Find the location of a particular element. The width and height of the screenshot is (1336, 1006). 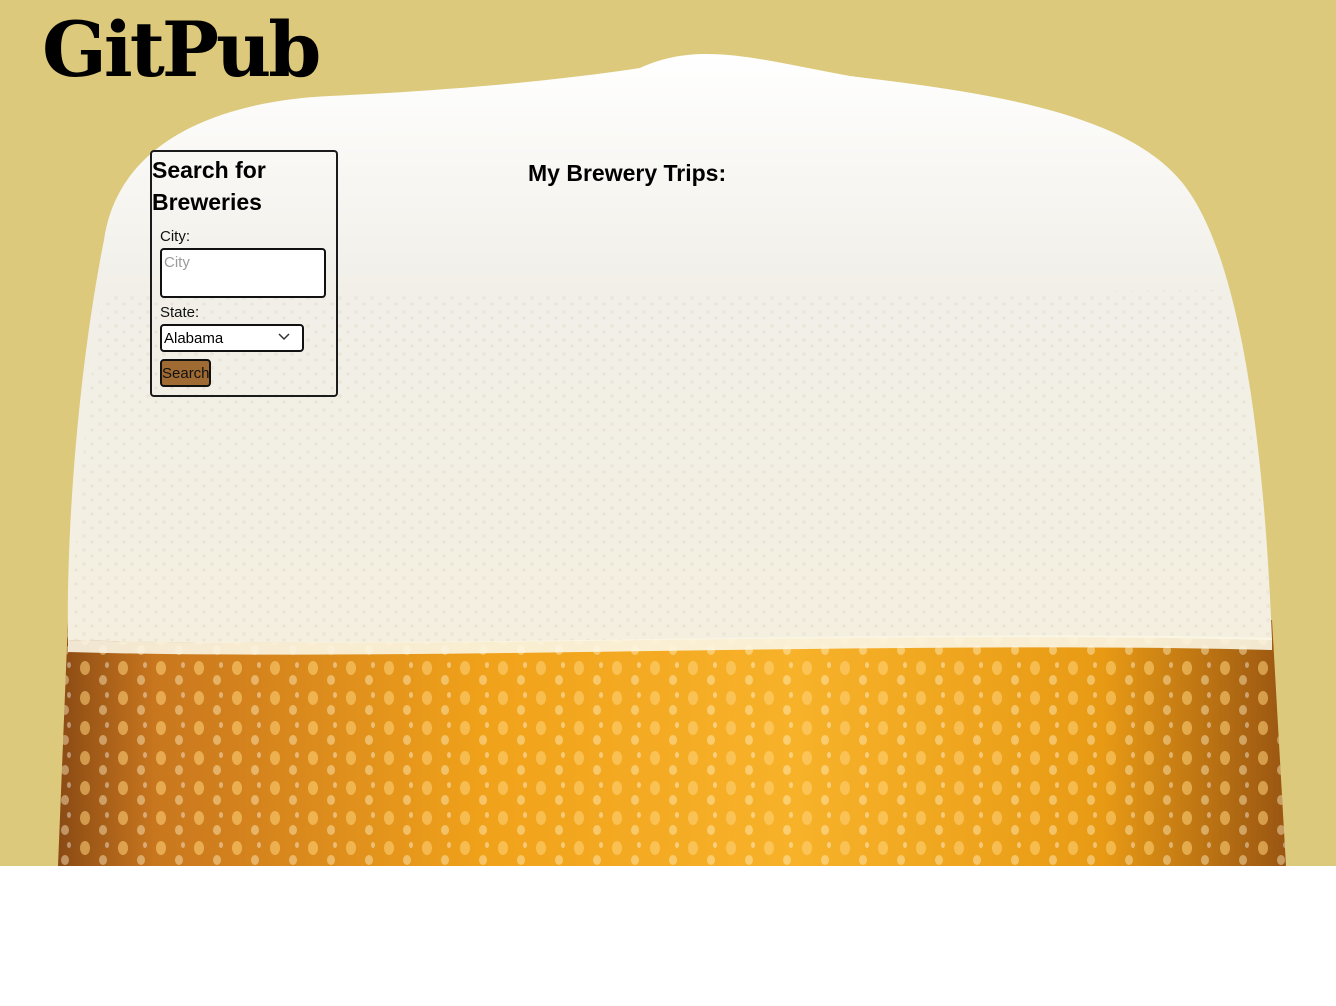

city-input is located at coordinates (243, 273).